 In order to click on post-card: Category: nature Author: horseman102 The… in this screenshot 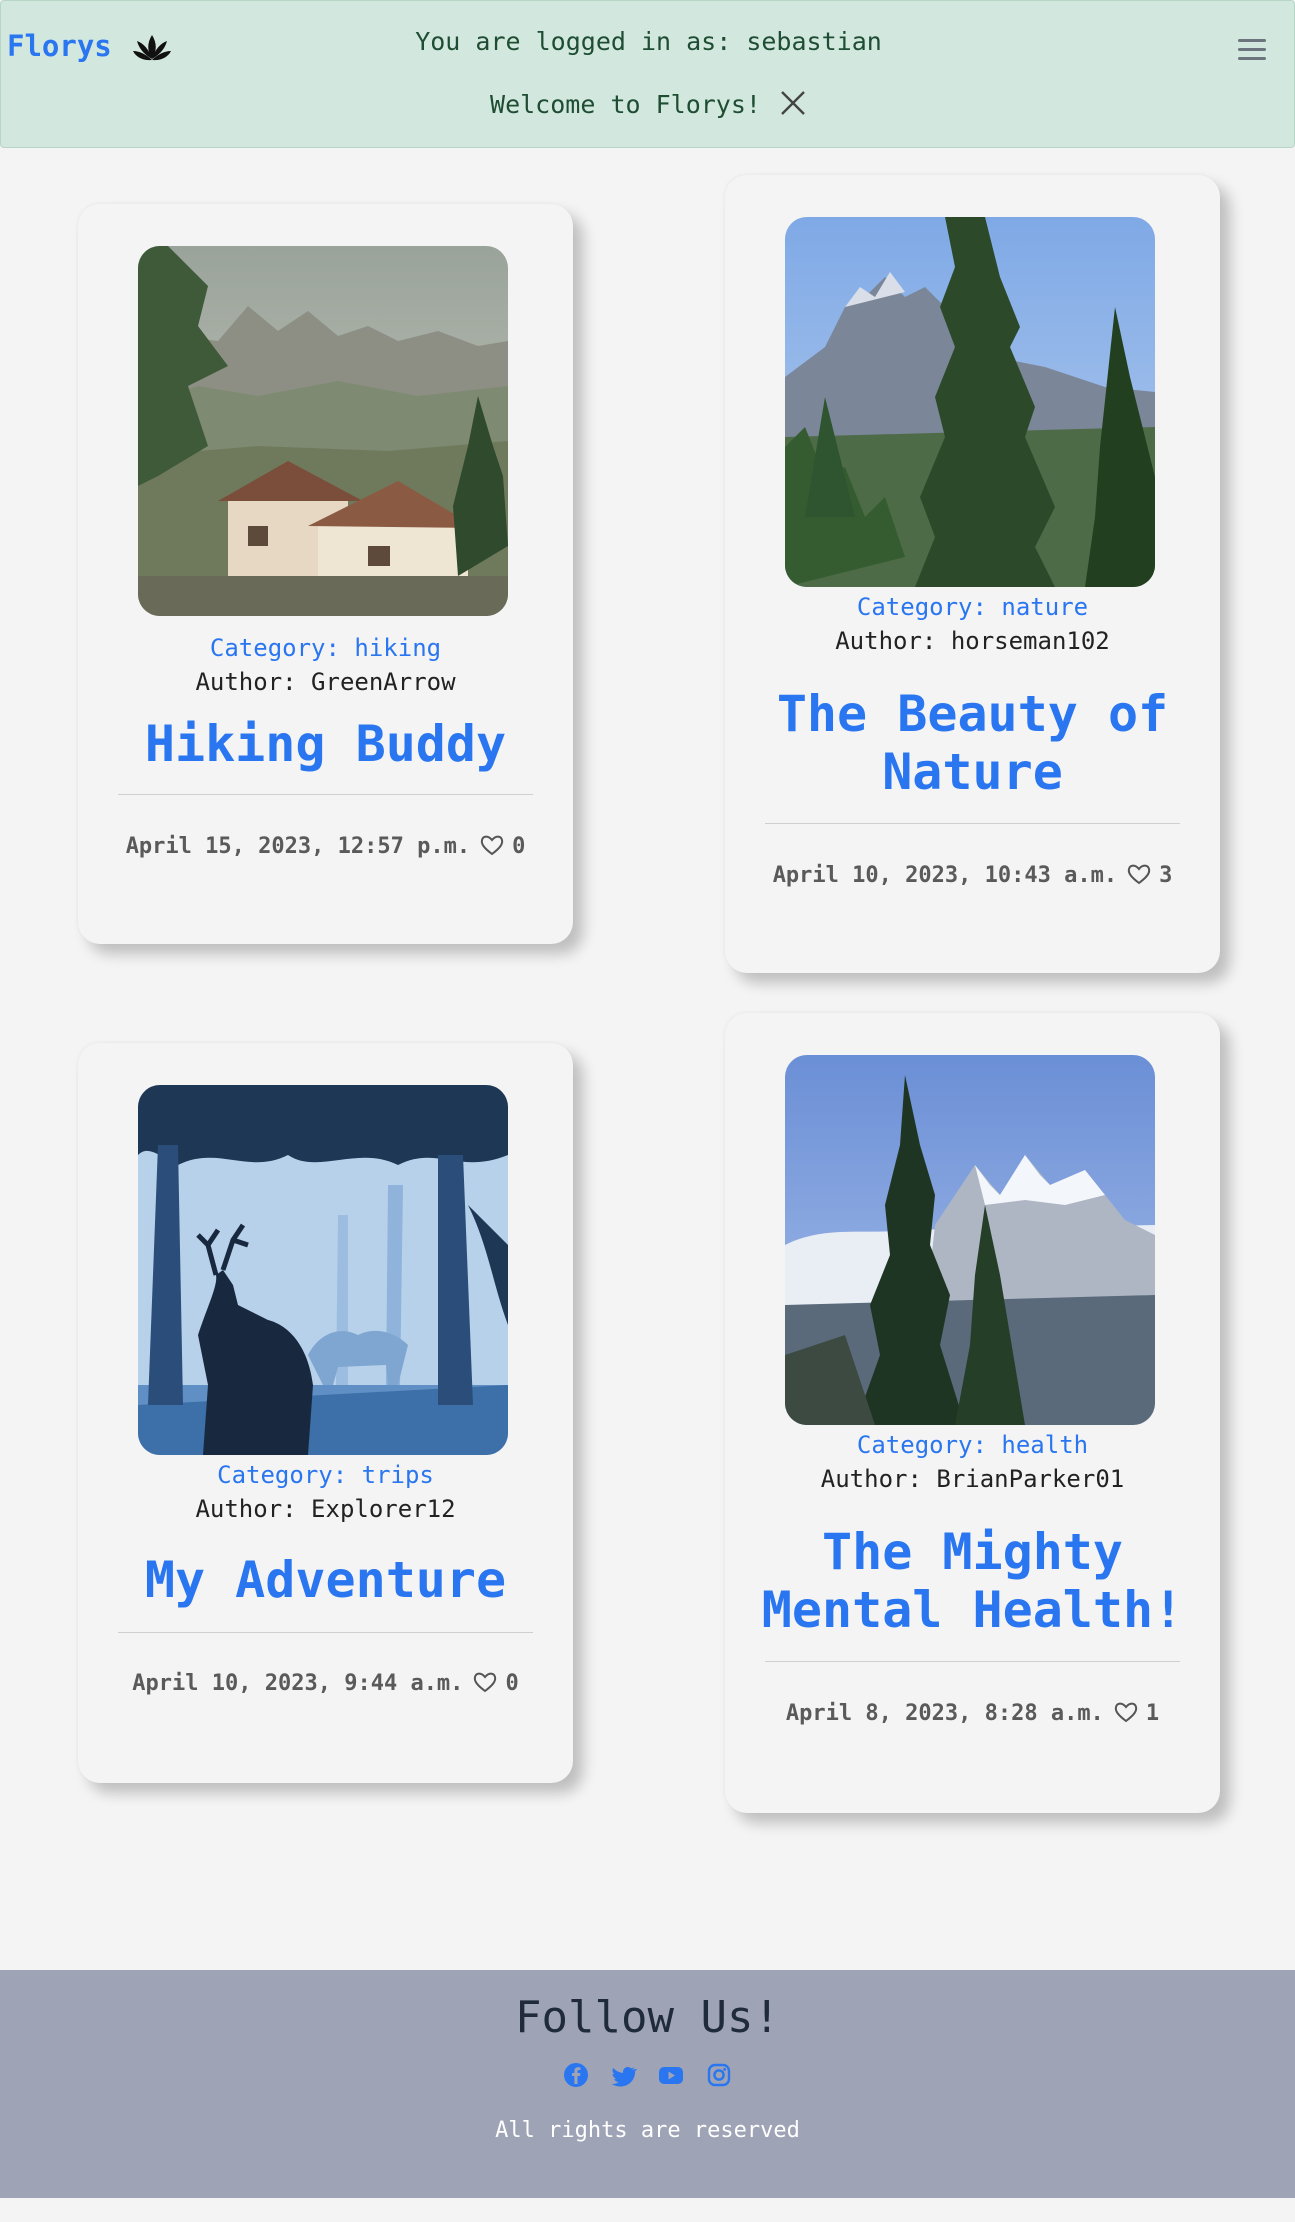, I will do `click(972, 574)`.